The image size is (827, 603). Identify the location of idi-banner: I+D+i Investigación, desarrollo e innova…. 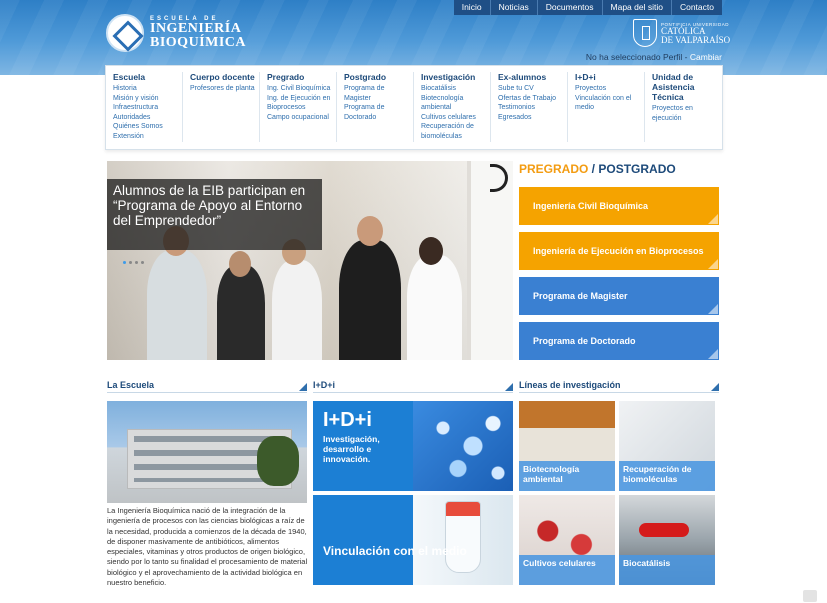
(413, 446).